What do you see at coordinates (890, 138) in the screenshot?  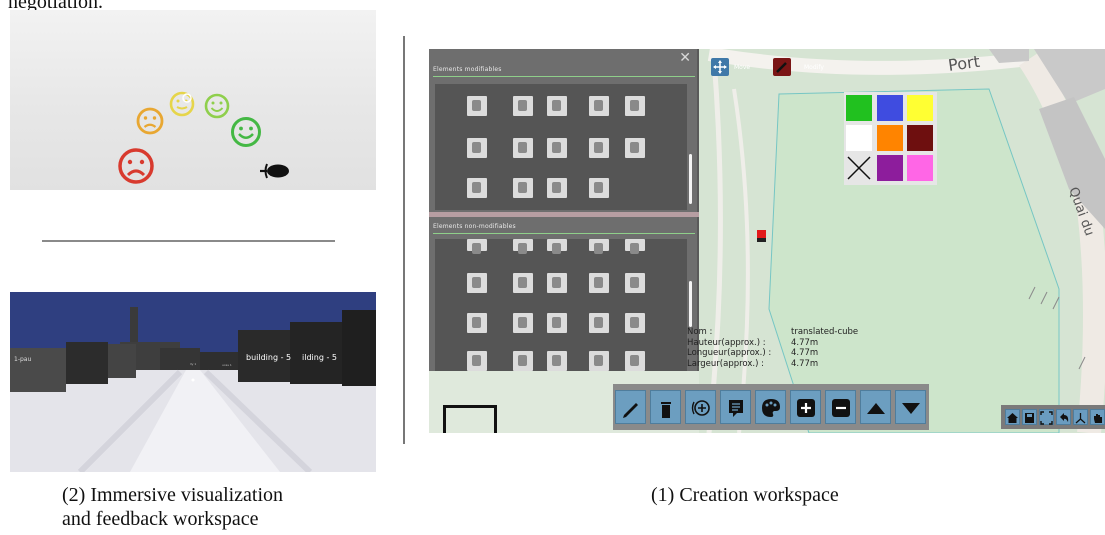 I see `color-swatch-orange` at bounding box center [890, 138].